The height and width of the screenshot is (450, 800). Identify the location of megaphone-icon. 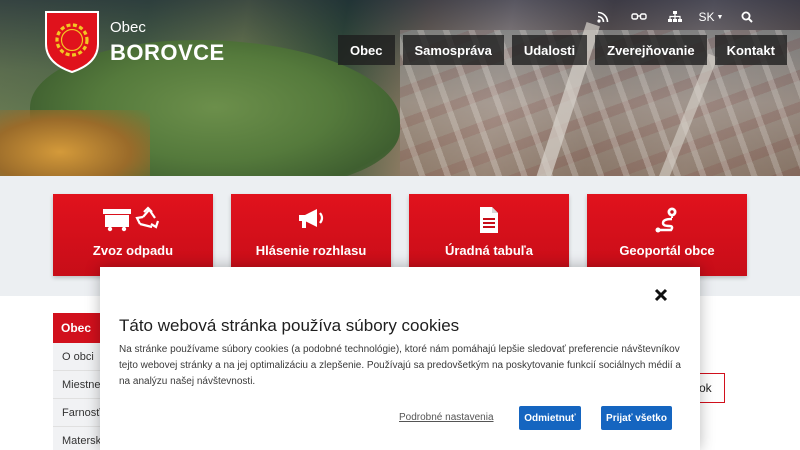
(311, 221).